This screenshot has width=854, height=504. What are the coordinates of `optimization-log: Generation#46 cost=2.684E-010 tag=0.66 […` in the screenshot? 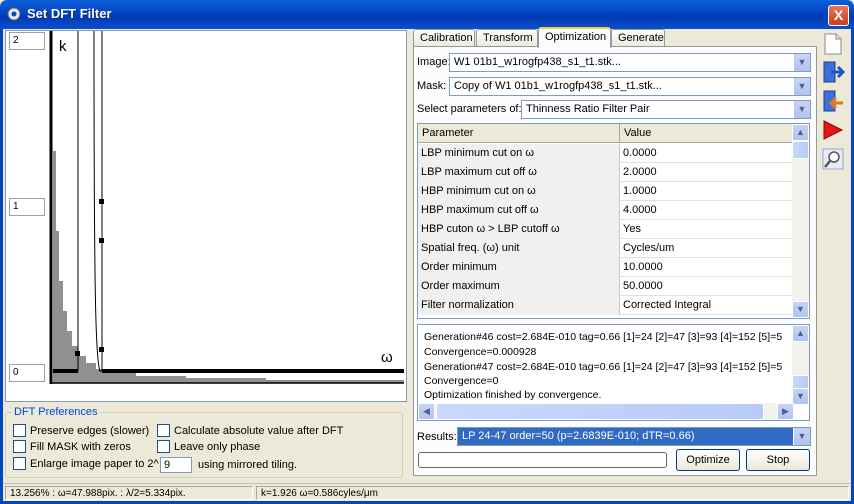 It's located at (613, 372).